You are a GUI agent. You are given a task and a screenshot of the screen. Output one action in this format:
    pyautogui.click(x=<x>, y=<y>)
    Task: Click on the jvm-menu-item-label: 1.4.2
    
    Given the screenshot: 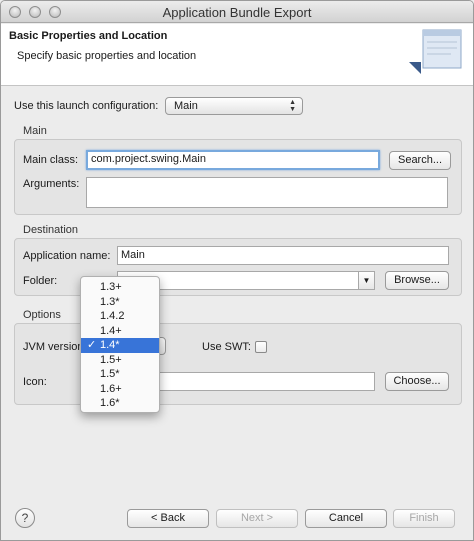 What is the action you would take?
    pyautogui.click(x=112, y=316)
    